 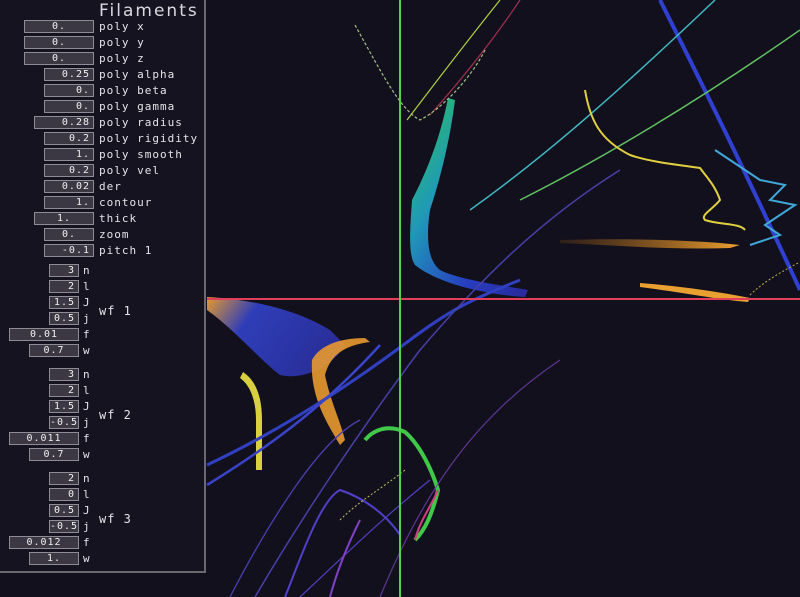 What do you see at coordinates (64, 510) in the screenshot?
I see `wf3-field-J: 0.5` at bounding box center [64, 510].